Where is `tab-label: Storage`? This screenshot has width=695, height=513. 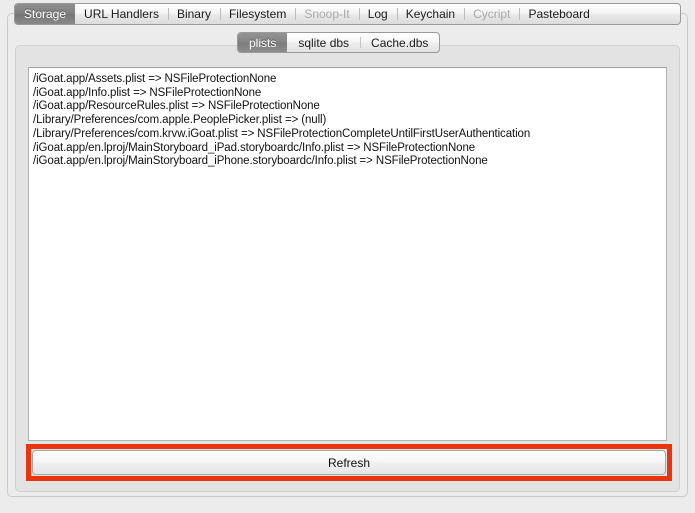
tab-label: Storage is located at coordinates (45, 14).